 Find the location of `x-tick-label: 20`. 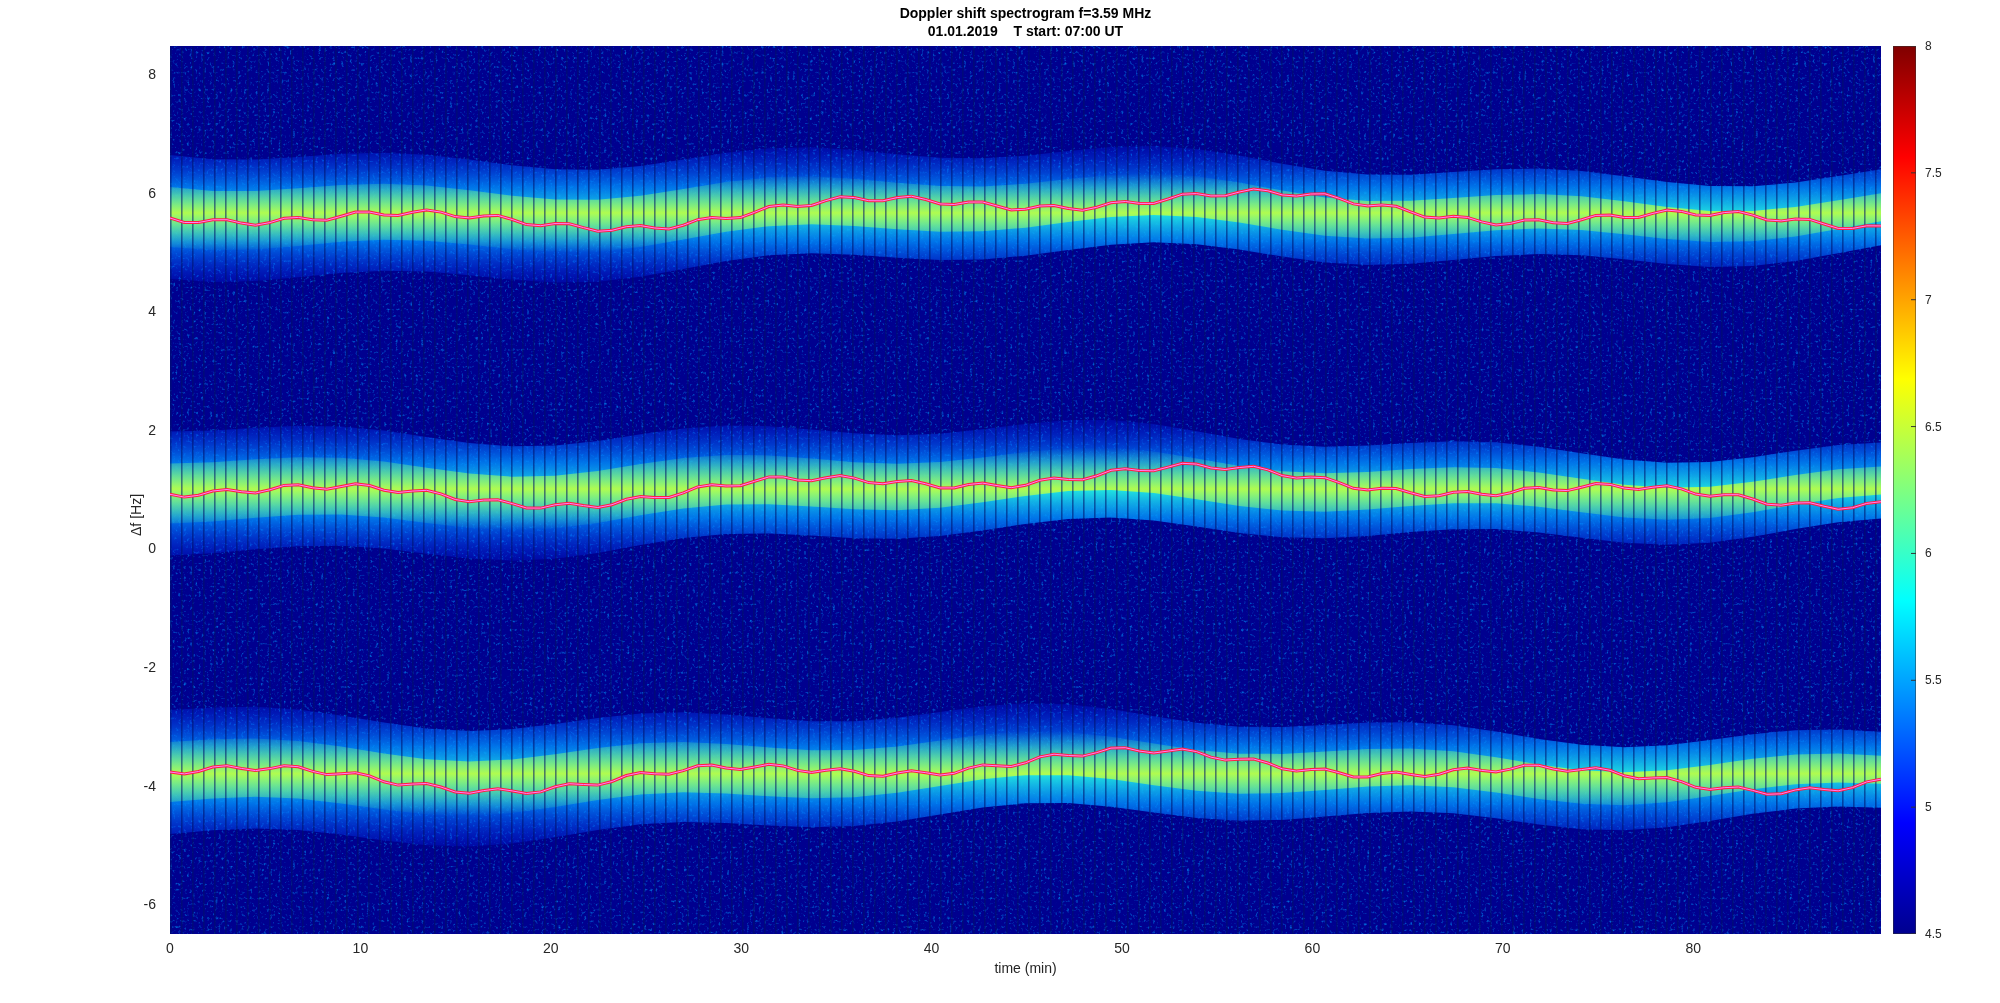

x-tick-label: 20 is located at coordinates (551, 948).